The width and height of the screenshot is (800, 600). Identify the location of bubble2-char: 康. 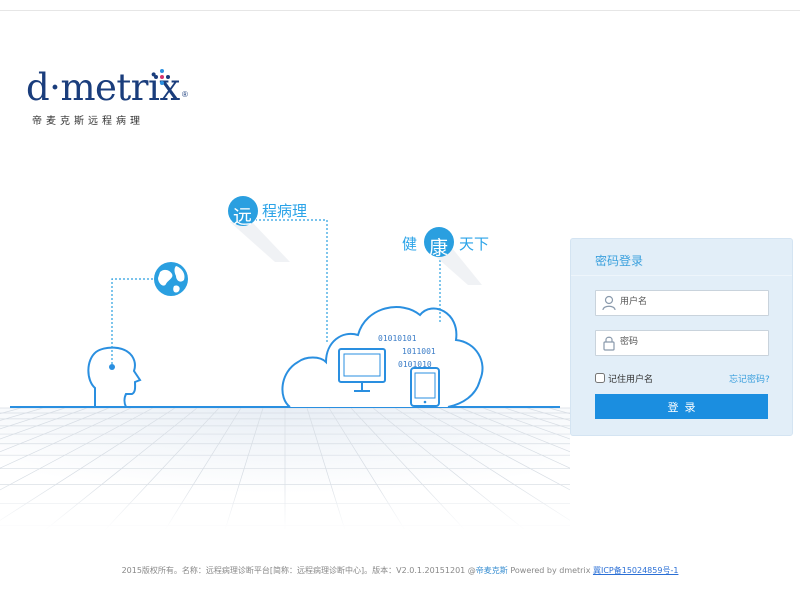
(439, 248).